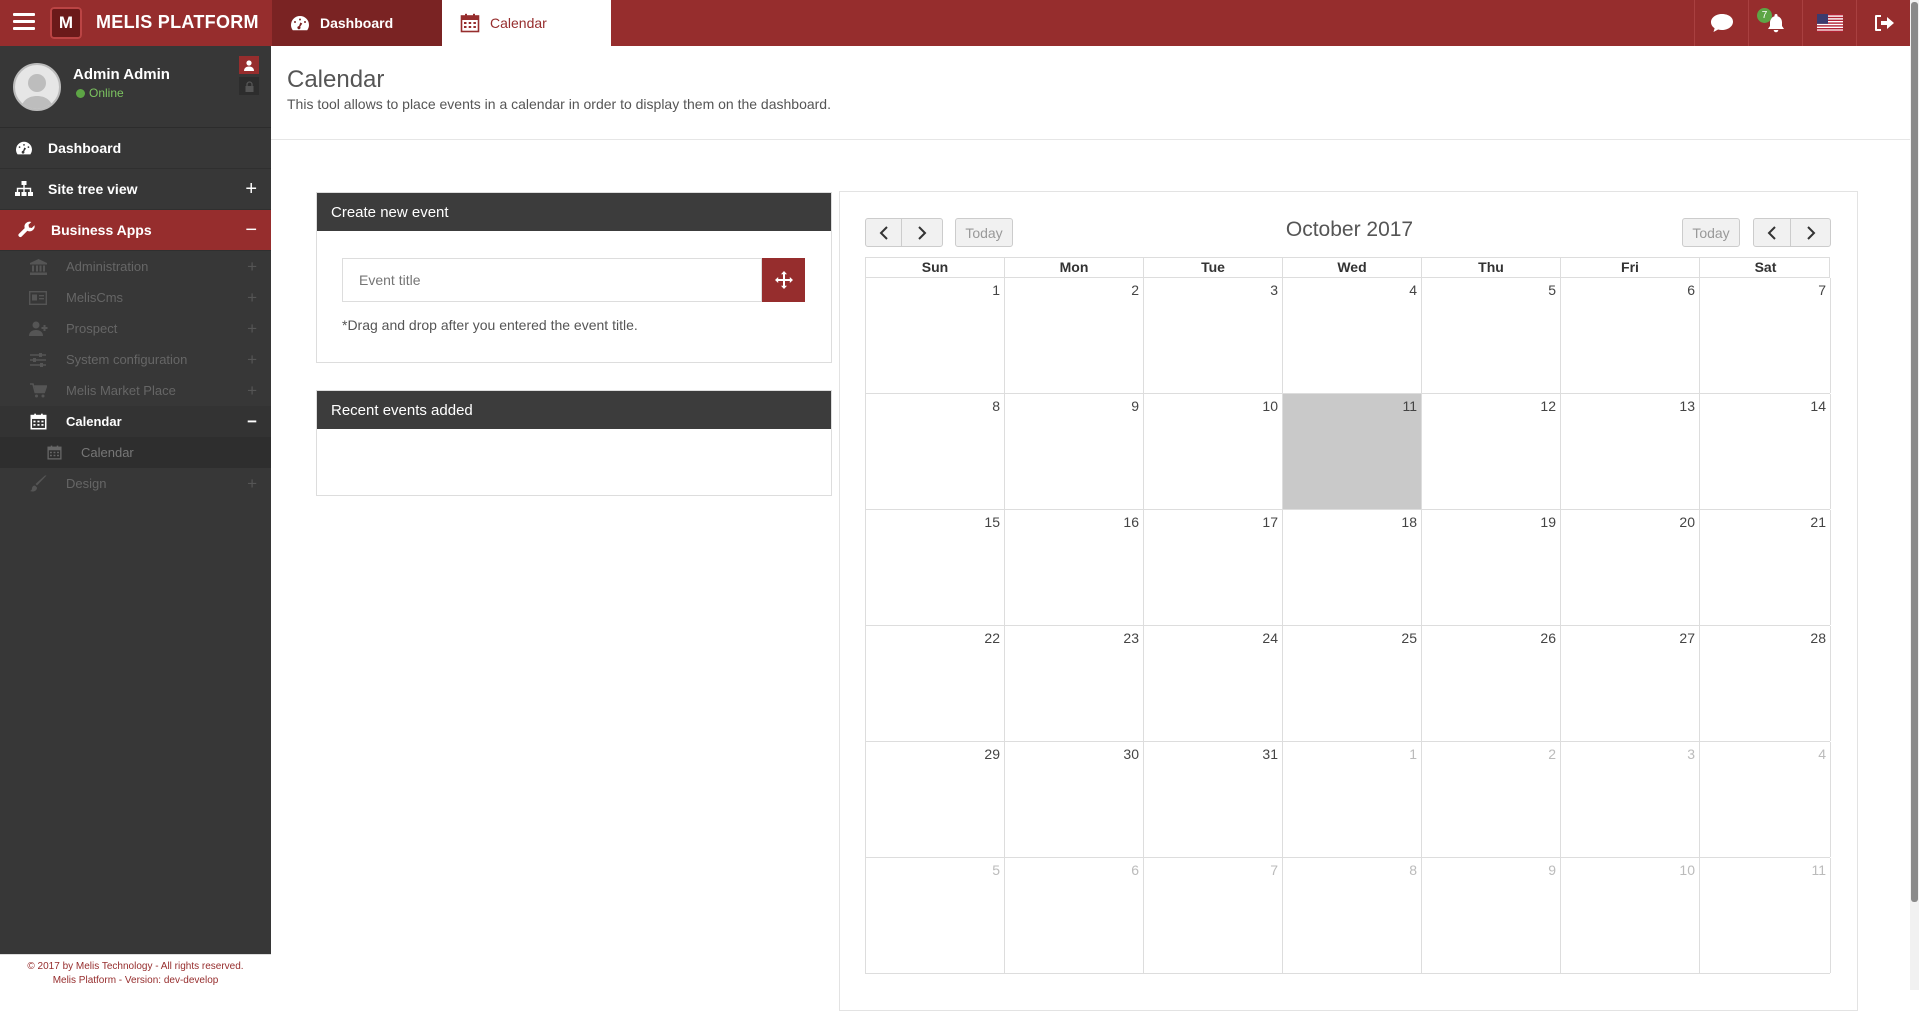  Describe the element at coordinates (107, 266) in the screenshot. I see `sidebar-item-label: Administration` at that location.